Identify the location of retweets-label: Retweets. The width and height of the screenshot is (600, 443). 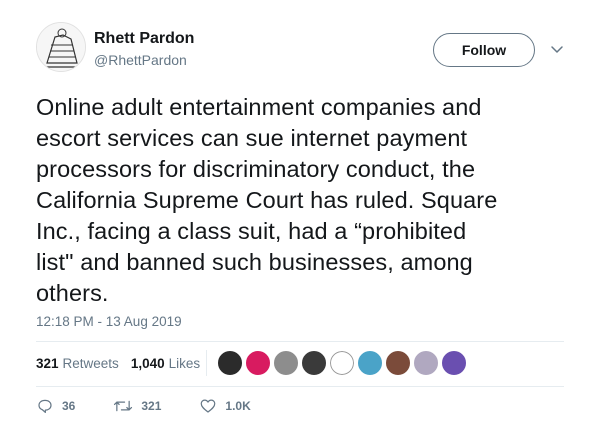
(91, 363).